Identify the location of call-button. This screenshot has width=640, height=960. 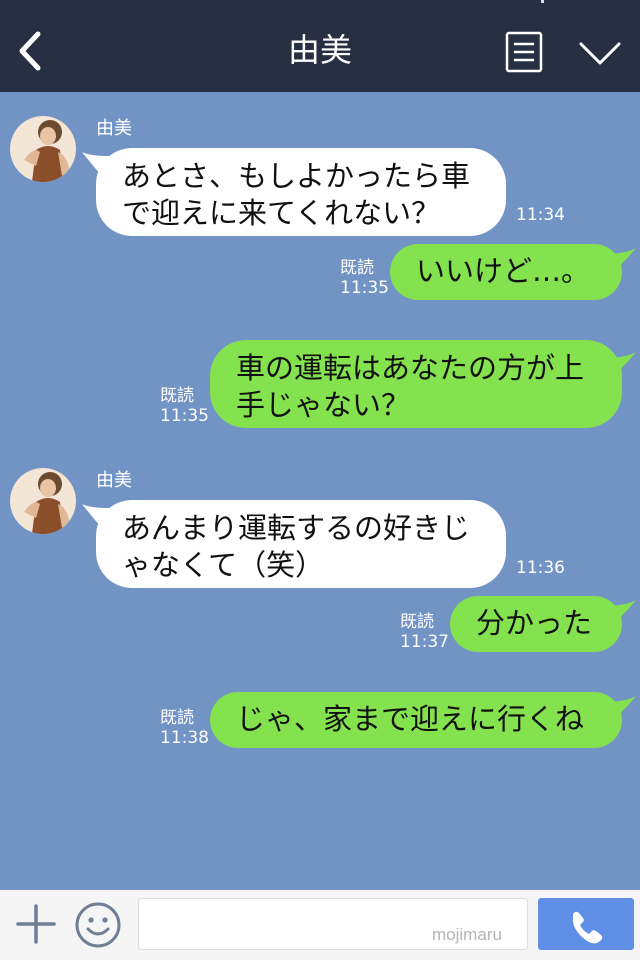
(586, 924).